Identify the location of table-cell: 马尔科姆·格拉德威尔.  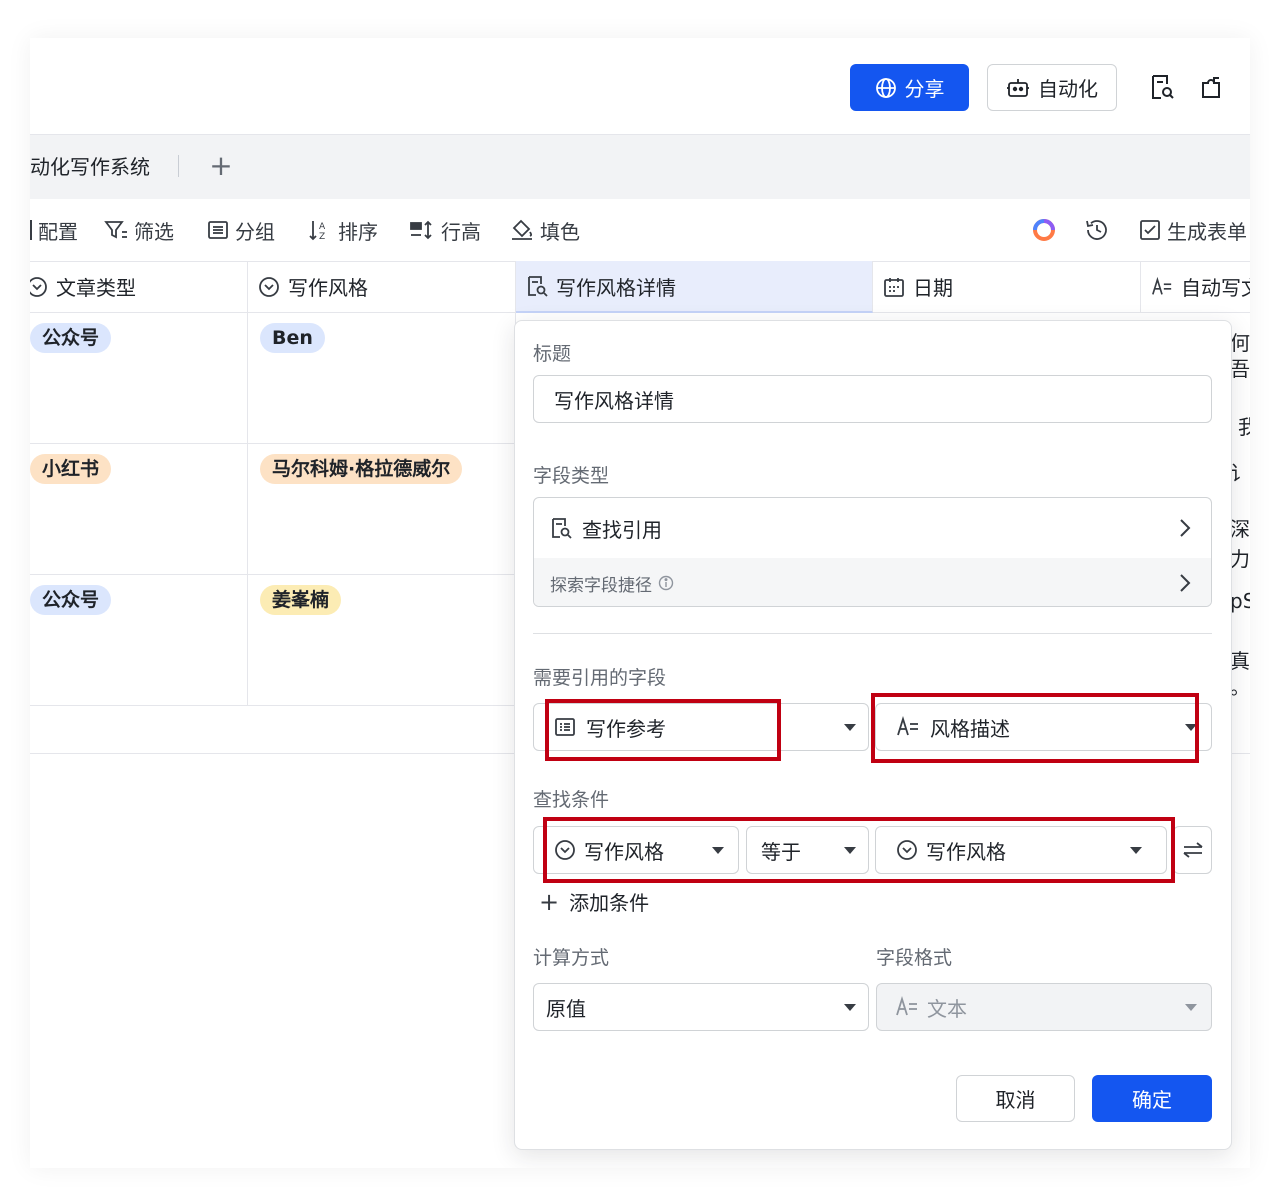
(382, 509).